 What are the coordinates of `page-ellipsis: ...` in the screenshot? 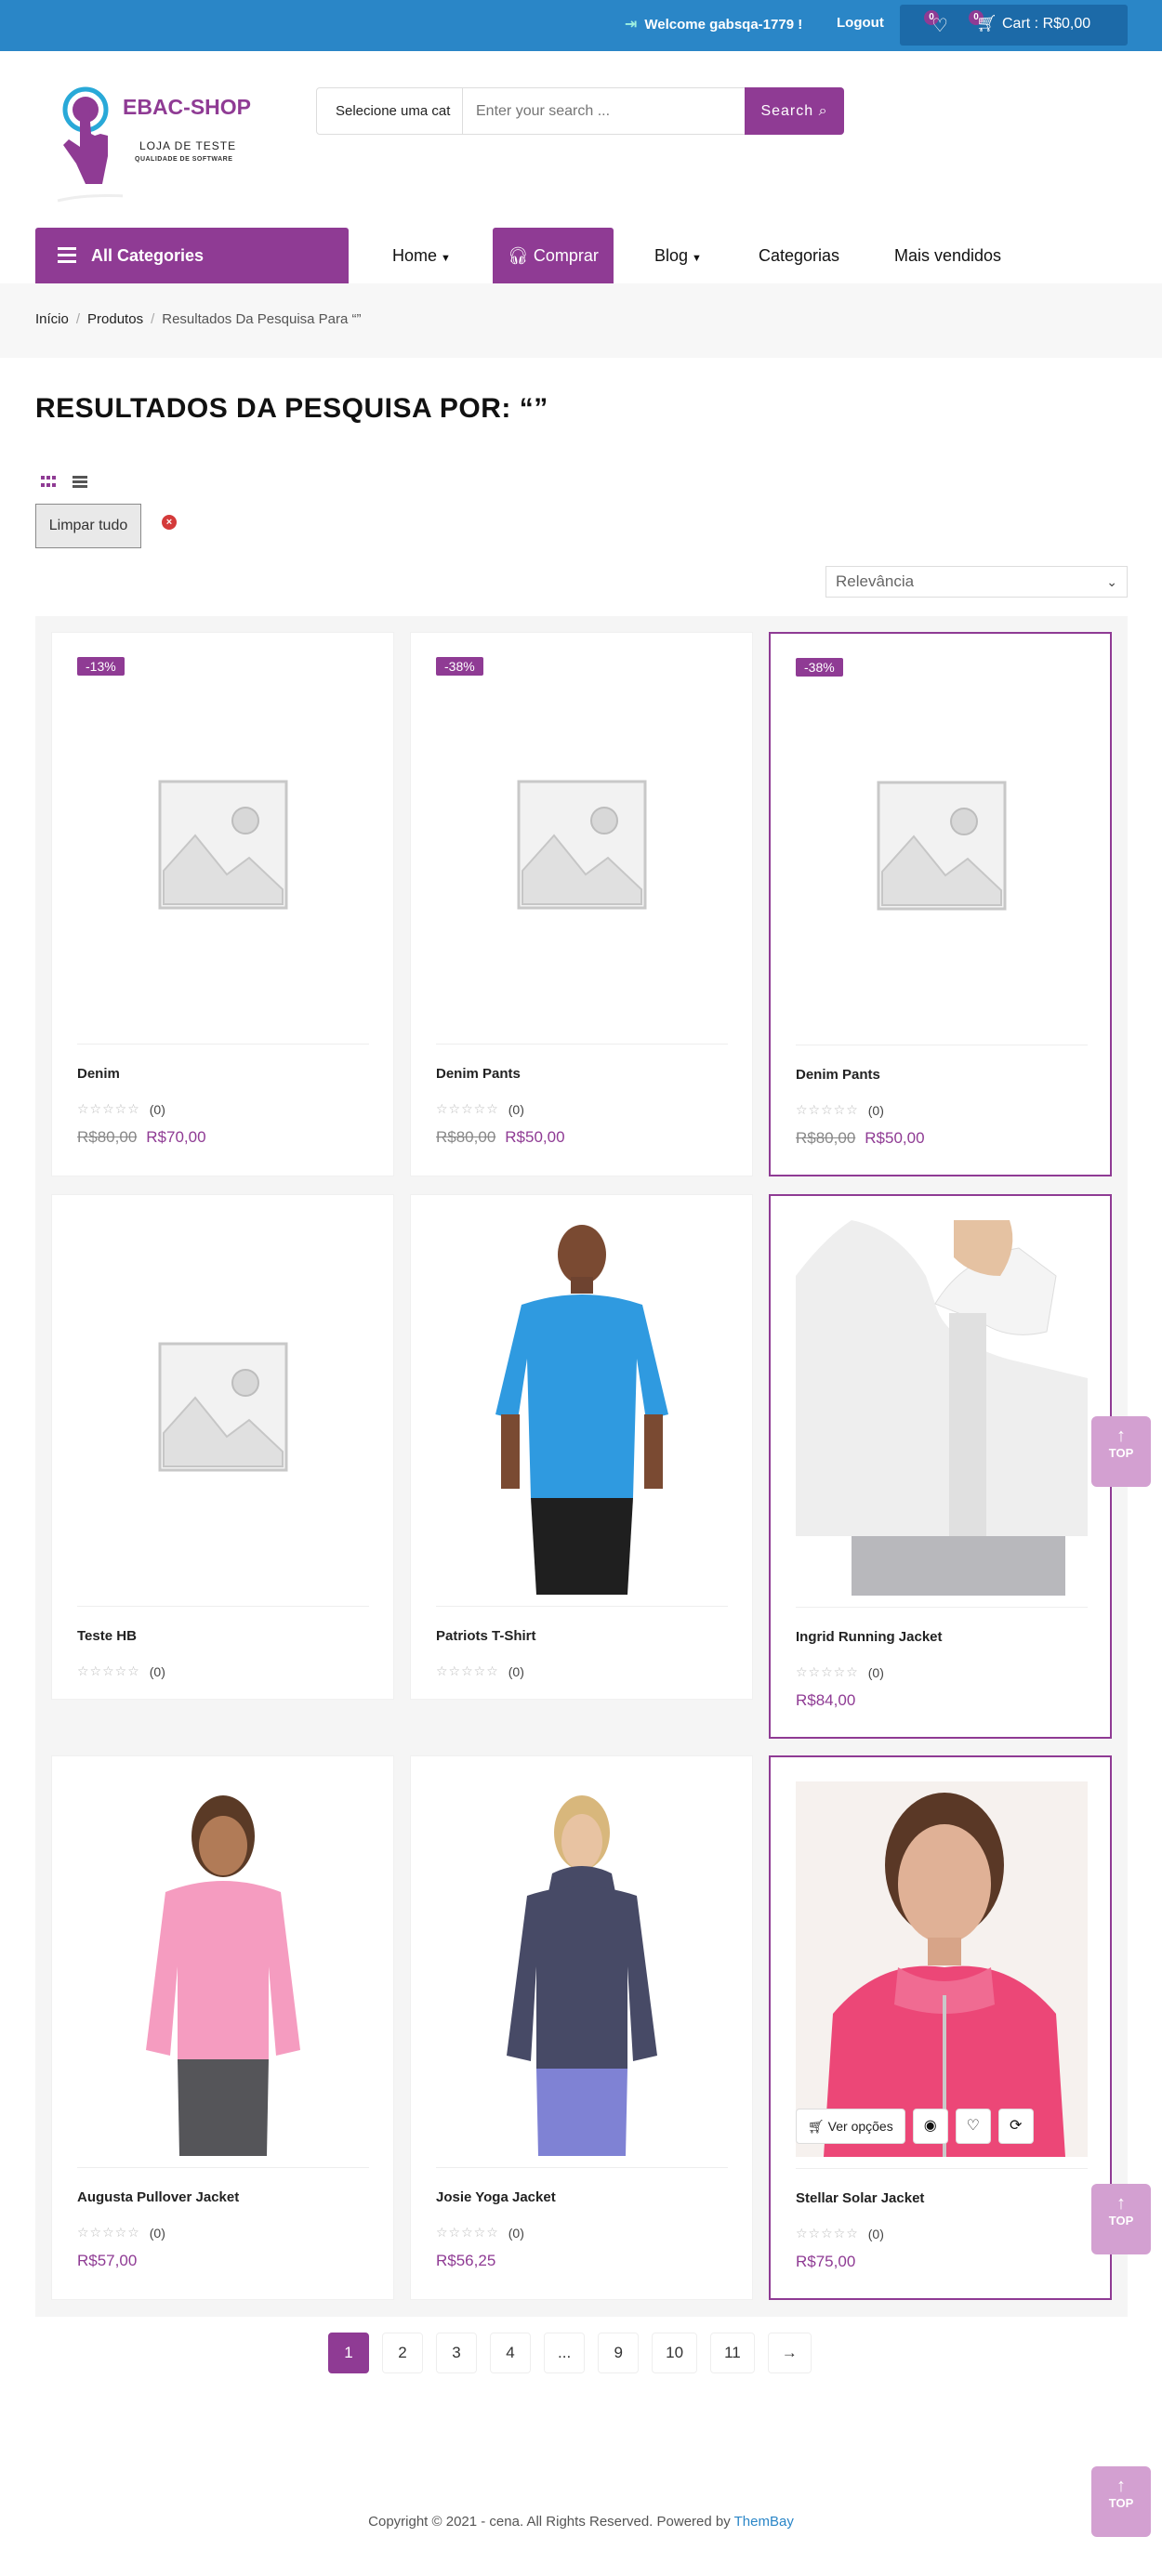 It's located at (565, 2353).